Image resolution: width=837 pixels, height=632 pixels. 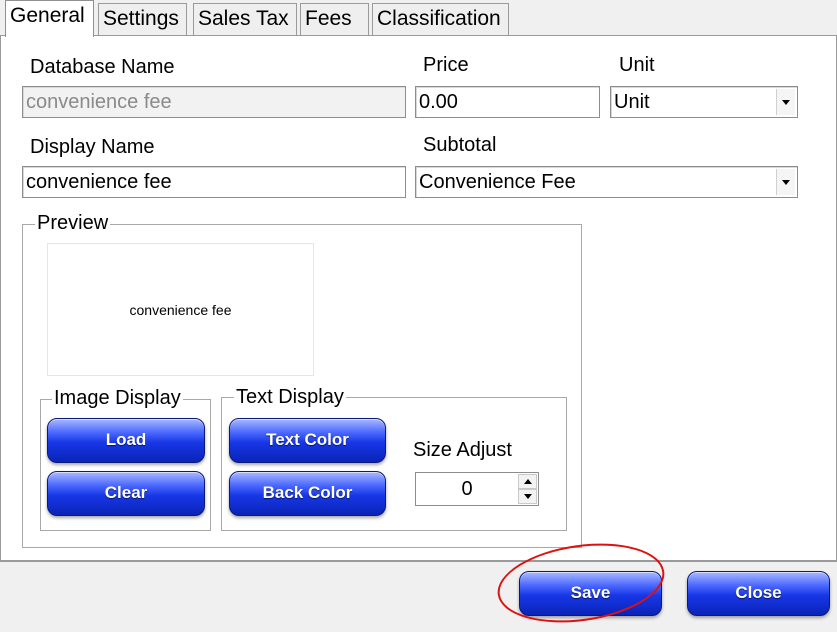 What do you see at coordinates (117, 398) in the screenshot?
I see `image-display-legend: Image Display` at bounding box center [117, 398].